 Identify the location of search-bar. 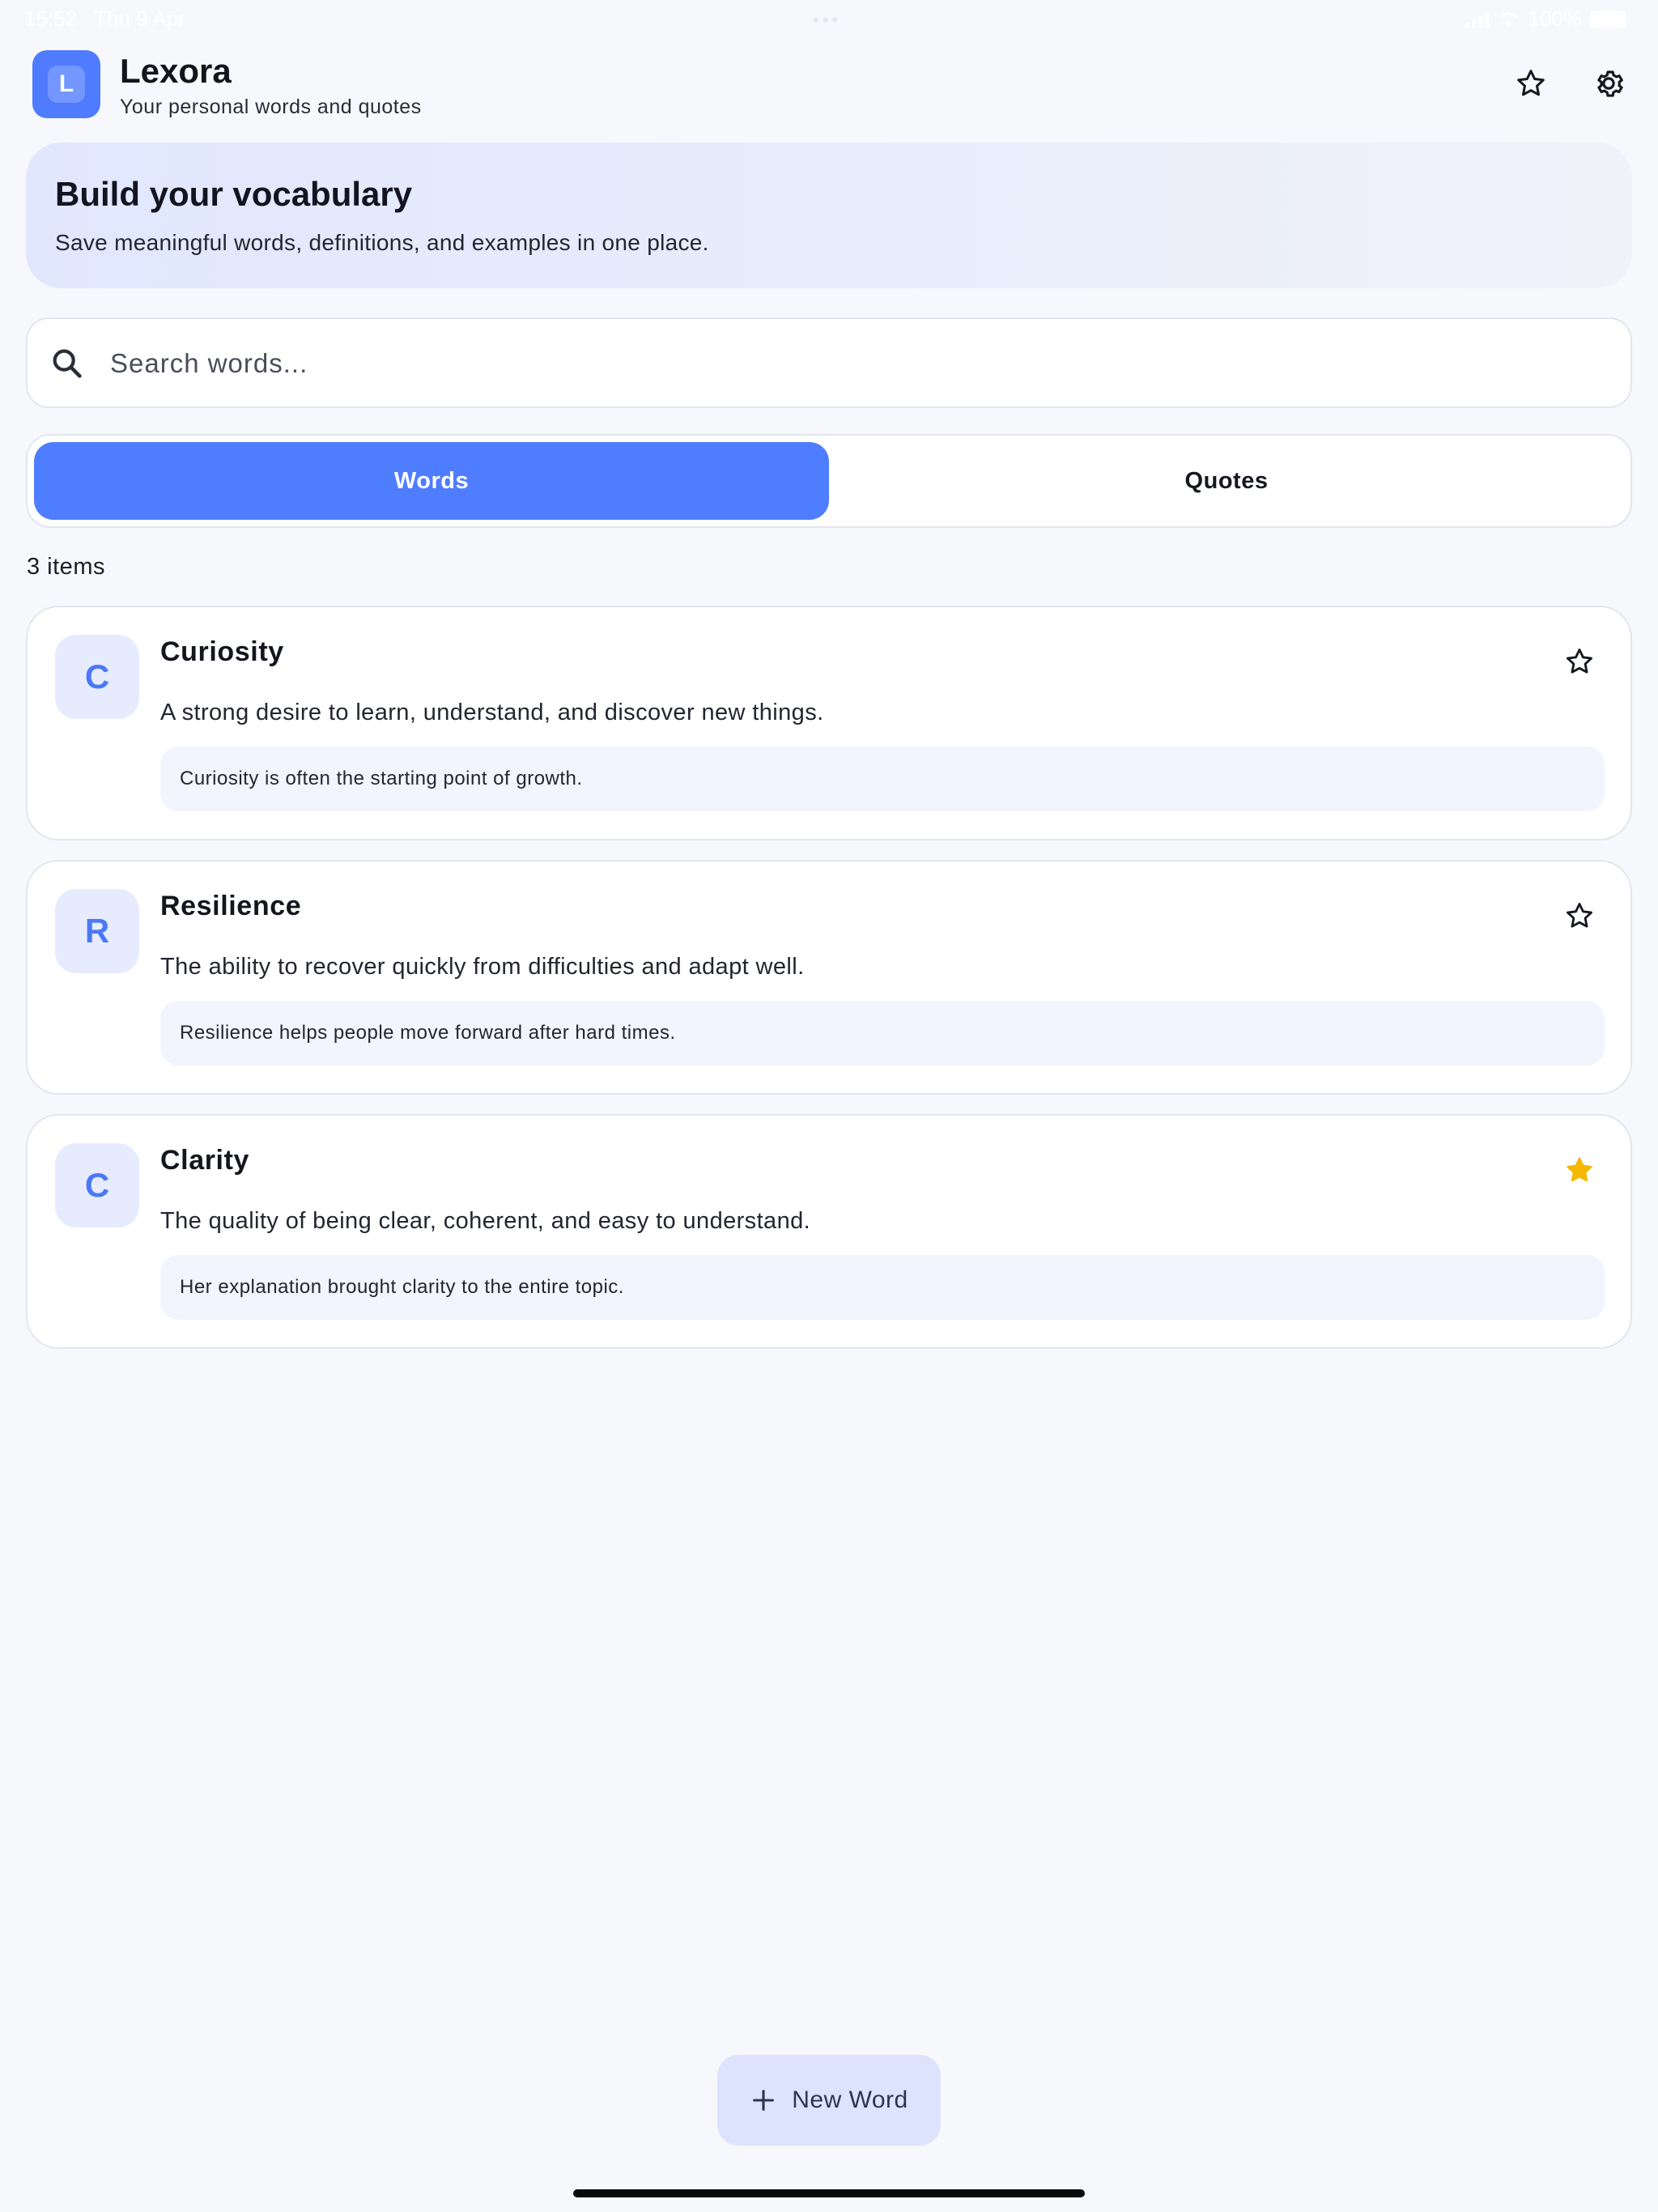
(829, 362).